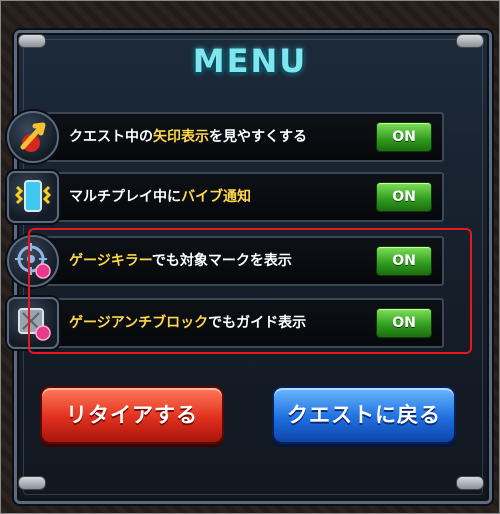 Image resolution: width=500 pixels, height=514 pixels. I want to click on arrow-icon, so click(33, 137).